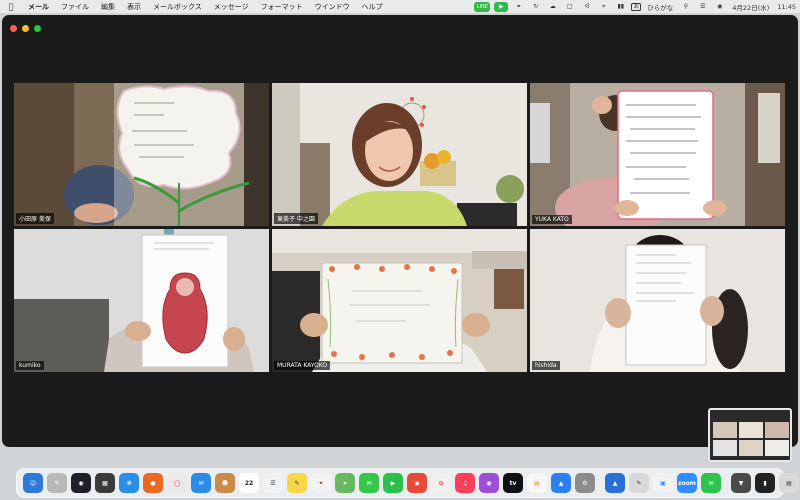  Describe the element at coordinates (685, 7) in the screenshot. I see `search-icon: ⚲` at that location.